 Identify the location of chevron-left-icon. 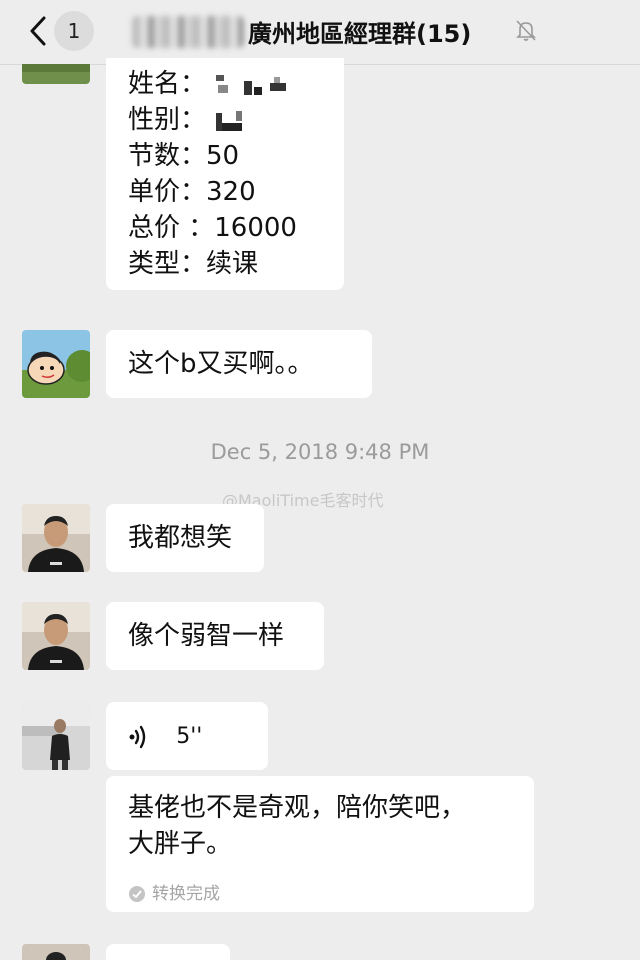
(39, 31).